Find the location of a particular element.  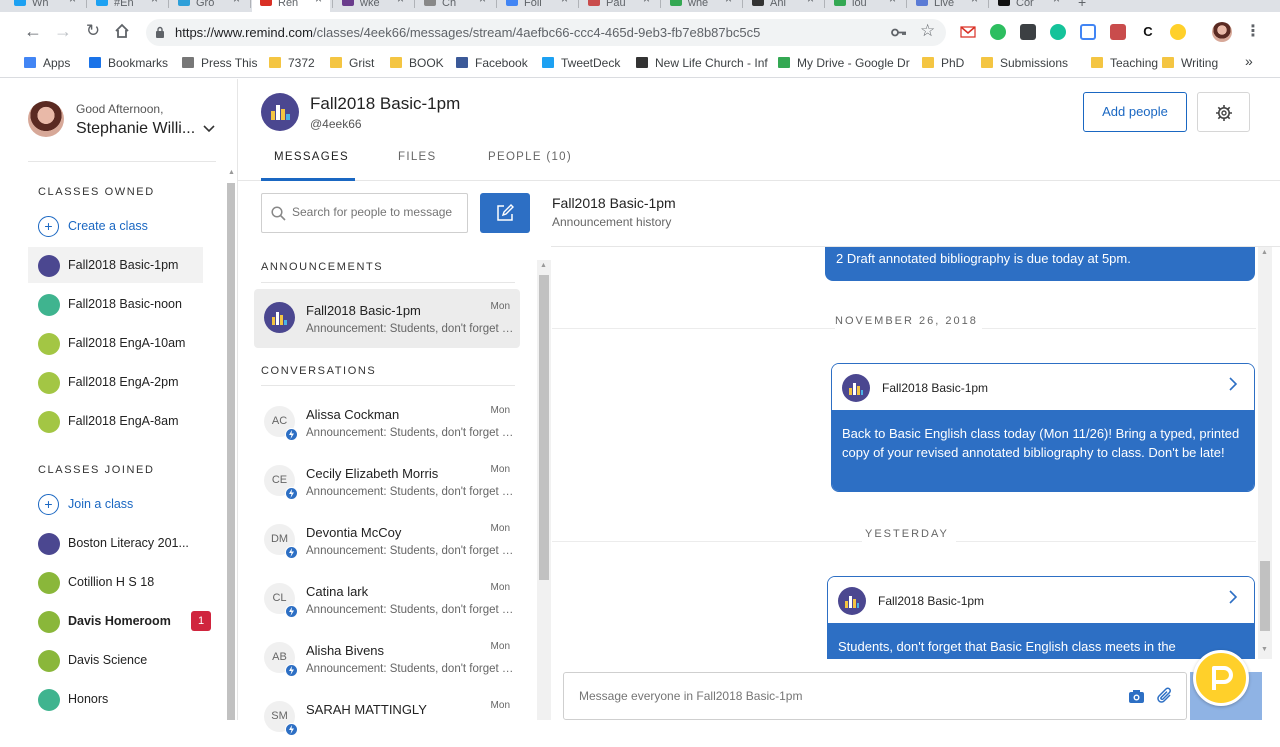

kebab-menu-icon: ⋮ is located at coordinates (1253, 31).